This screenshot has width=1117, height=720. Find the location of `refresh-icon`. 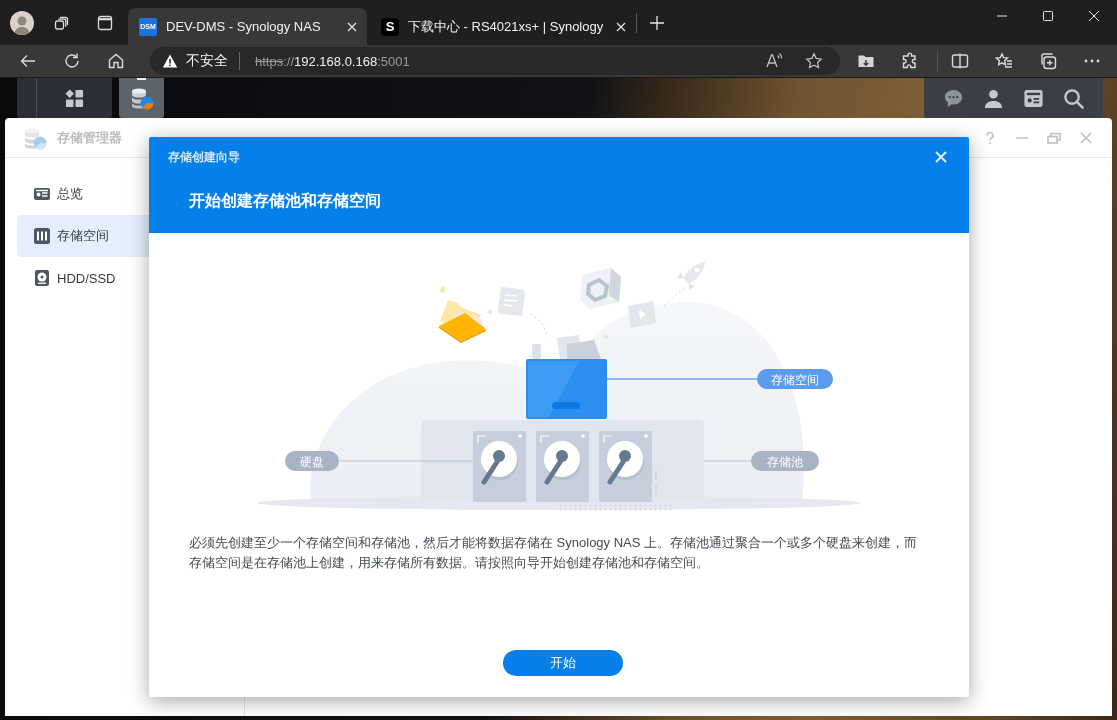

refresh-icon is located at coordinates (72, 61).